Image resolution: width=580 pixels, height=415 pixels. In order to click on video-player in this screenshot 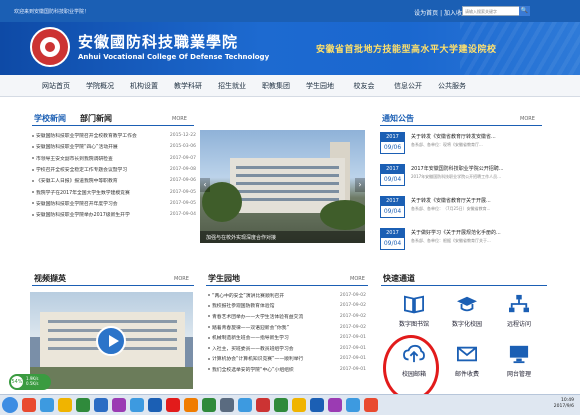, I will do `click(111, 340)`.